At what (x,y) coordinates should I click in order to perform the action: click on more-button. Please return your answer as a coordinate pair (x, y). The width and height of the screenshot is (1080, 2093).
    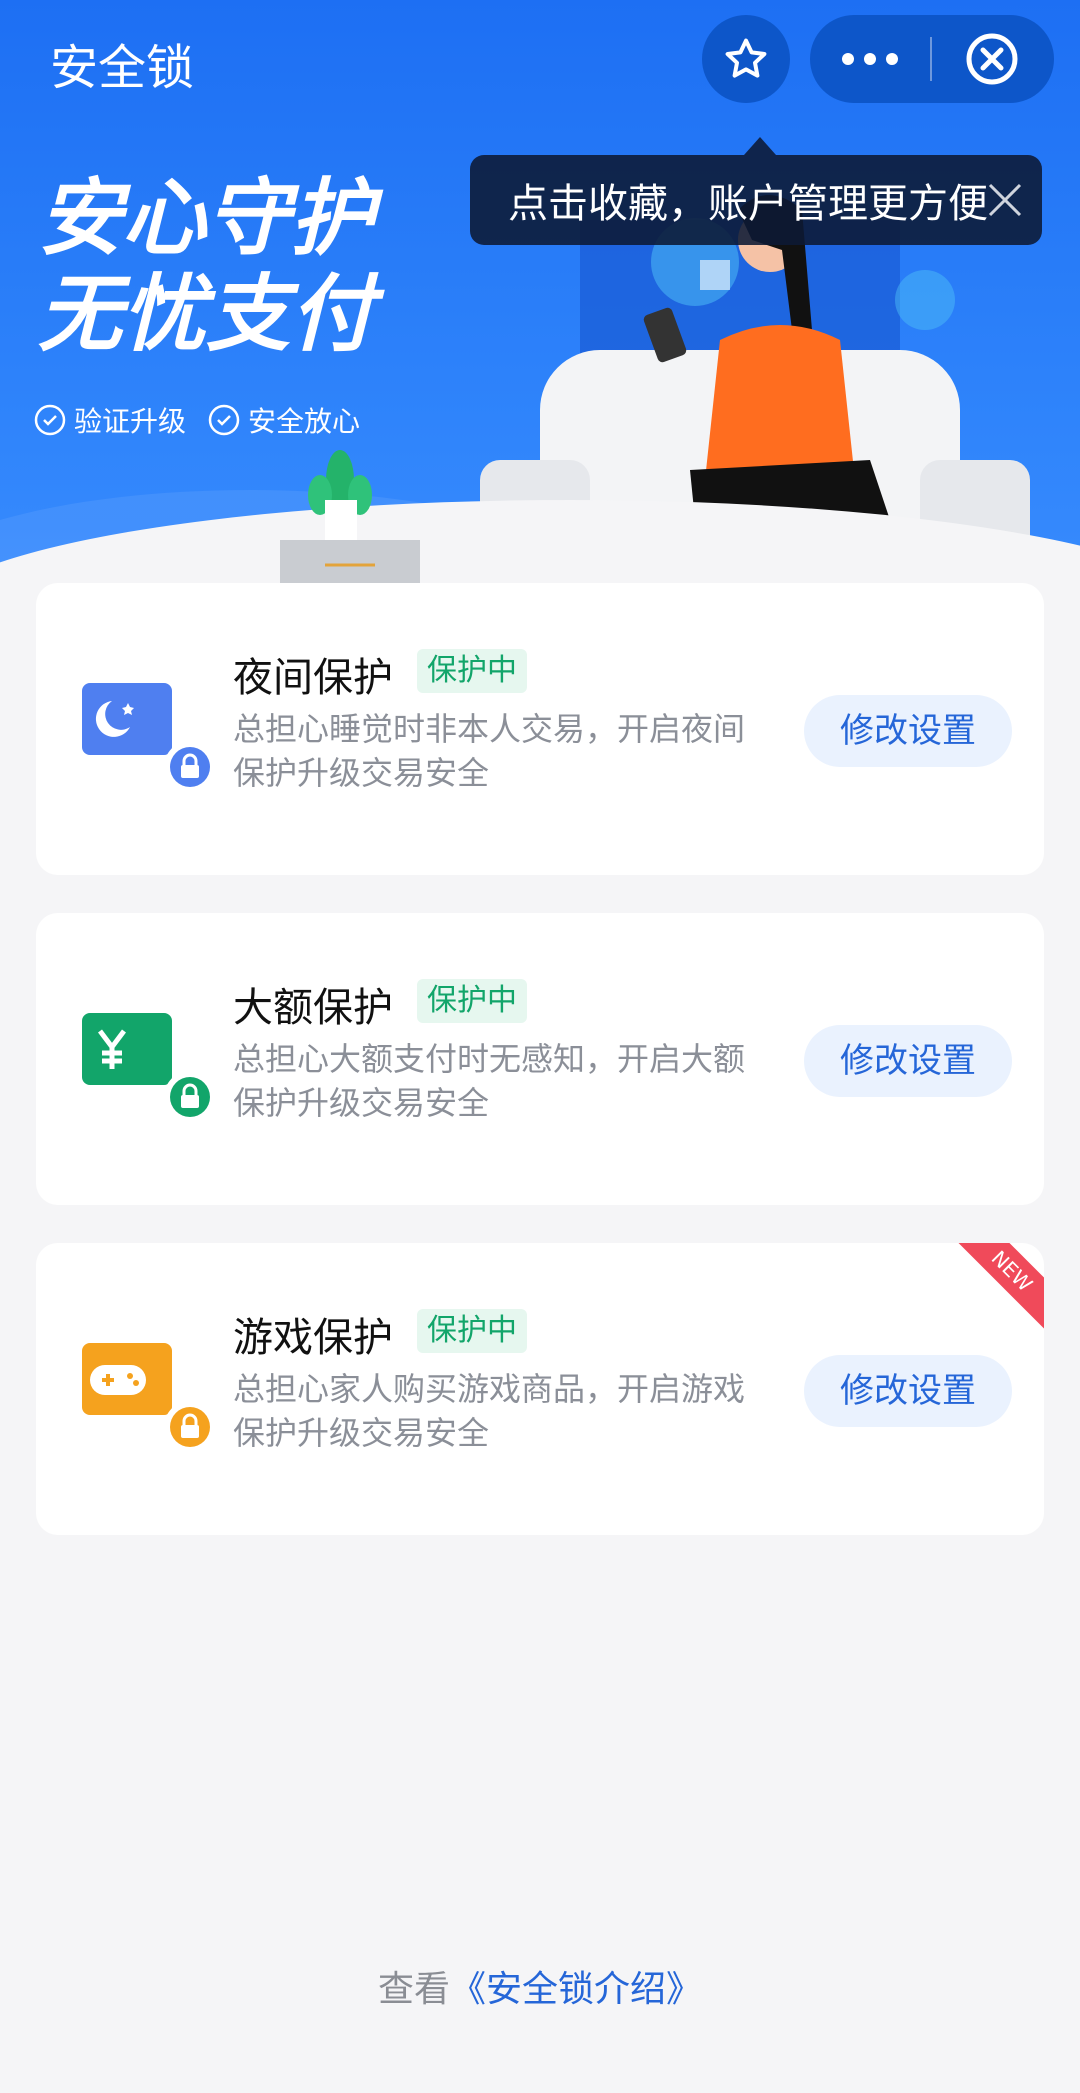
    Looking at the image, I should click on (870, 59).